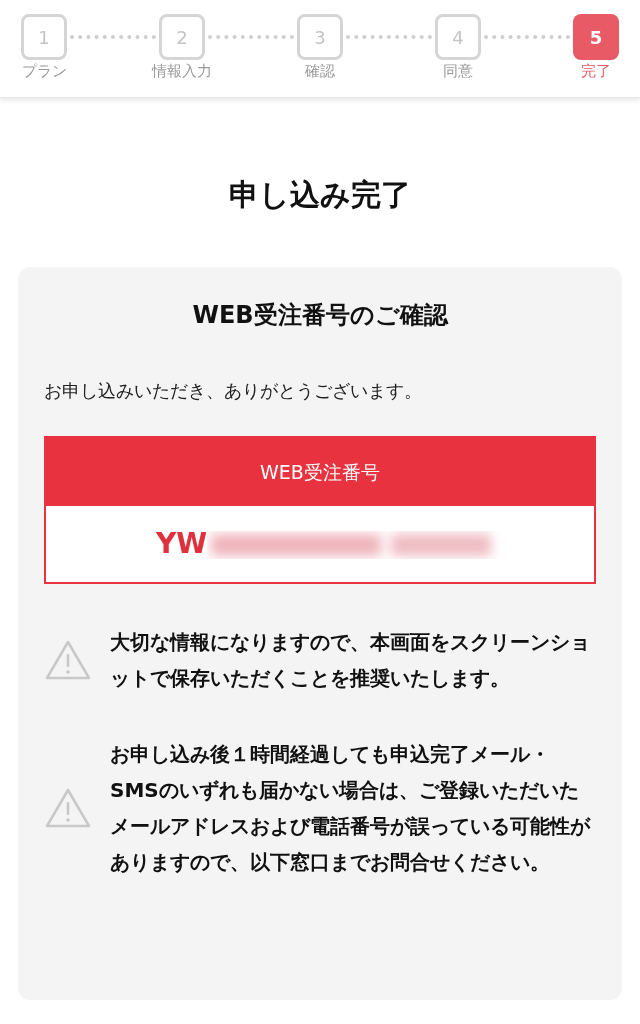  Describe the element at coordinates (44, 71) in the screenshot. I see `step-label: プラン` at that location.